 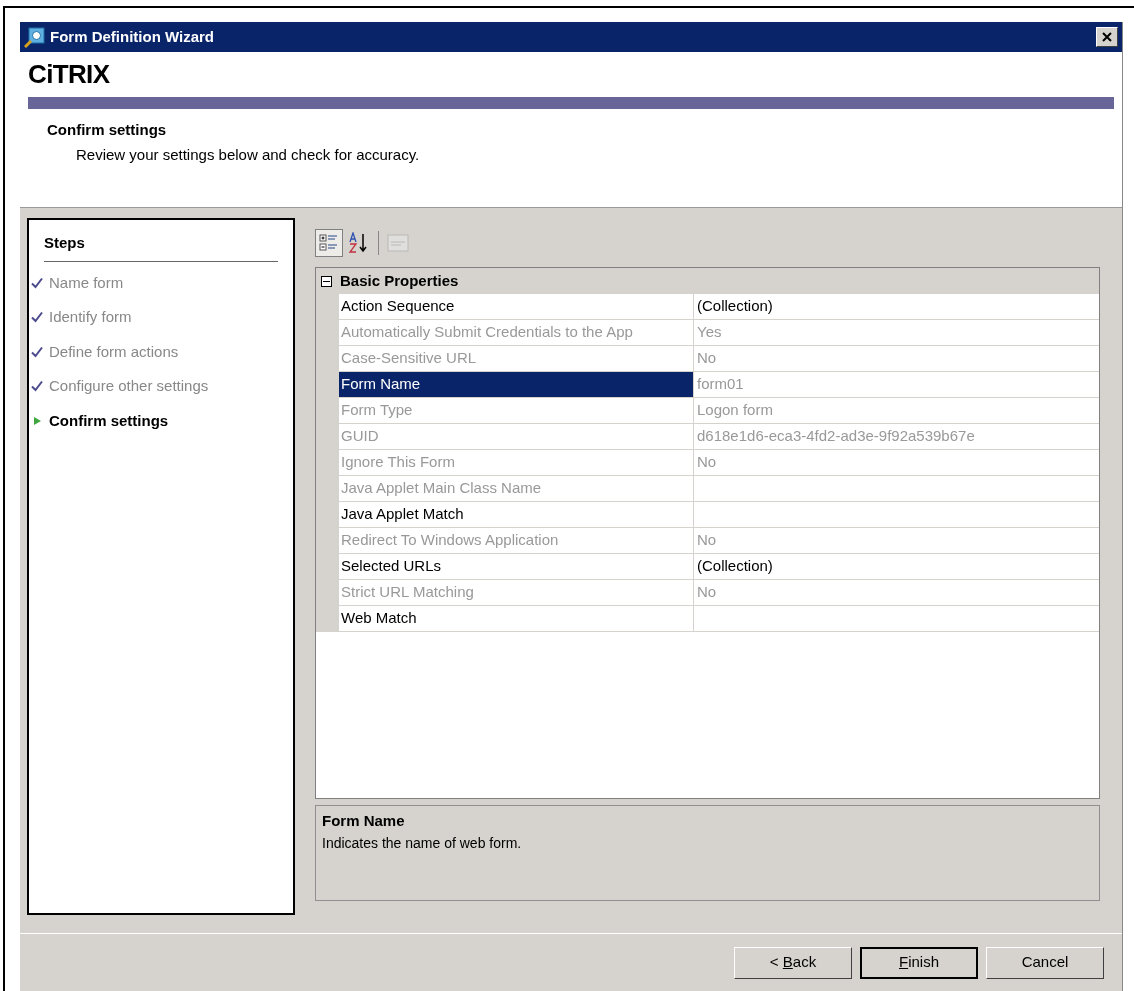 What do you see at coordinates (133, 36) in the screenshot?
I see `window-title: Form Definition Wizard` at bounding box center [133, 36].